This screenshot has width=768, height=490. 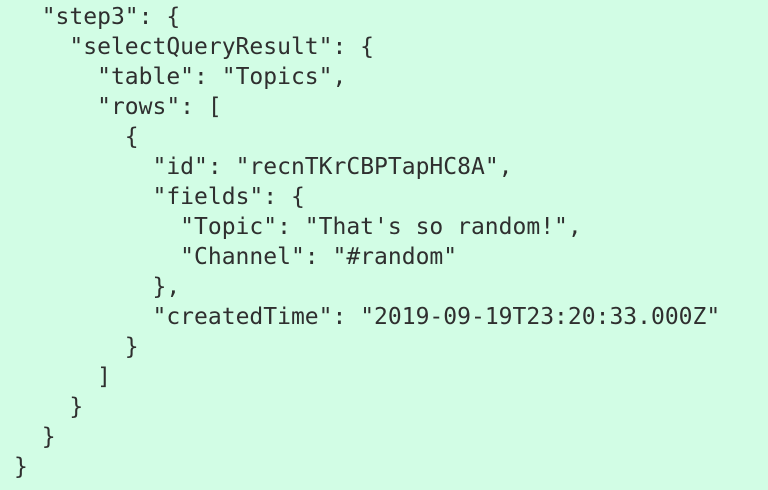 What do you see at coordinates (228, 197) in the screenshot?
I see `code-text: "fields": {` at bounding box center [228, 197].